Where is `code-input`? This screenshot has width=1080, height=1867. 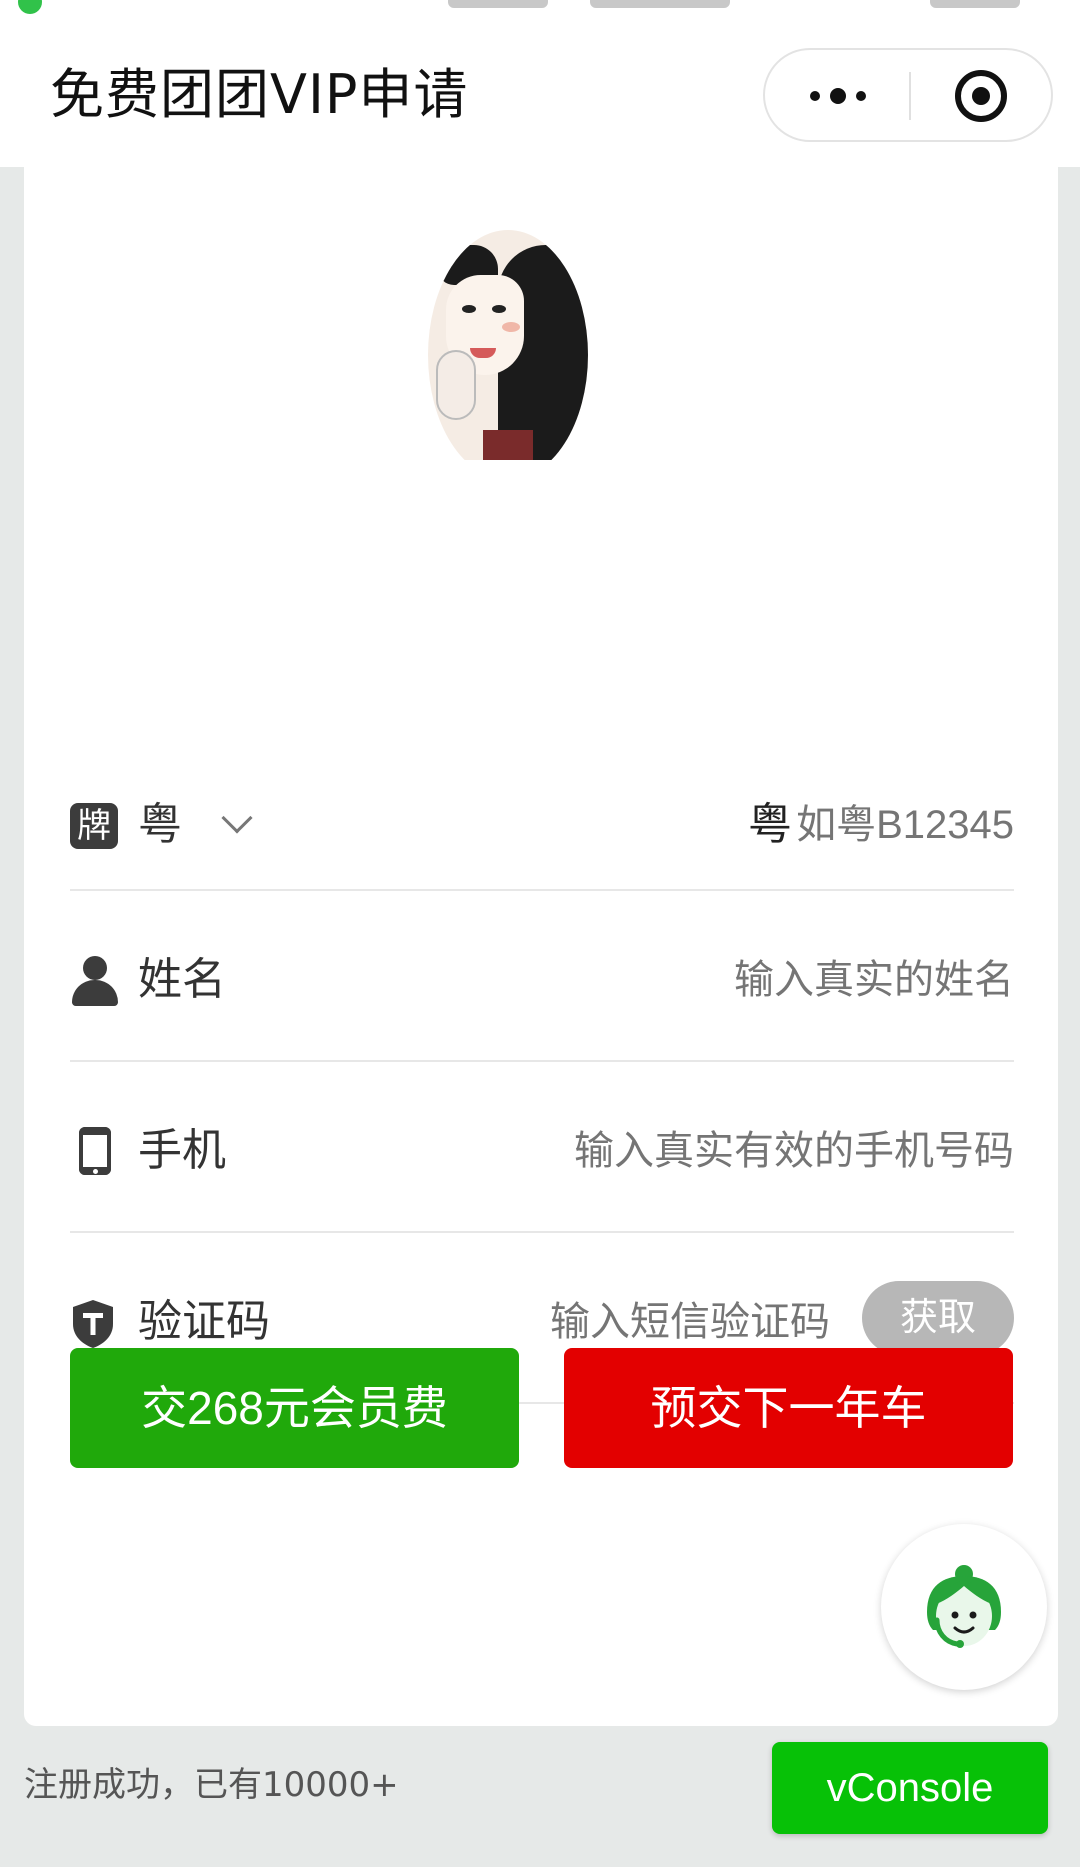 code-input is located at coordinates (670, 1322).